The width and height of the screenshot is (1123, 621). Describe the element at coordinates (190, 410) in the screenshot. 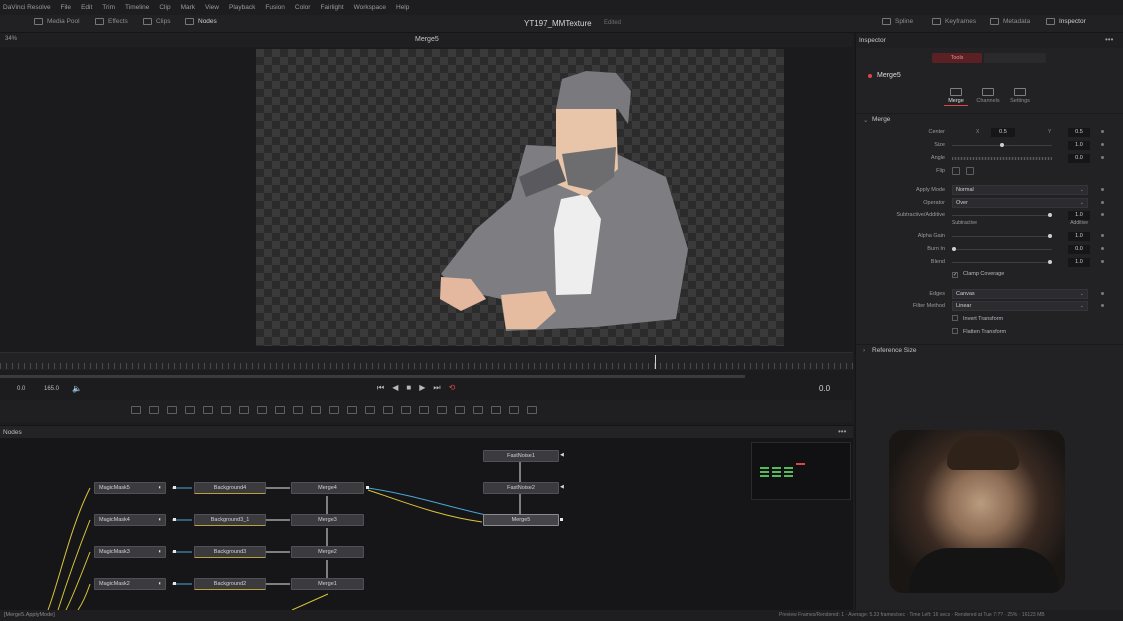

I see `brush-tool-icon` at that location.